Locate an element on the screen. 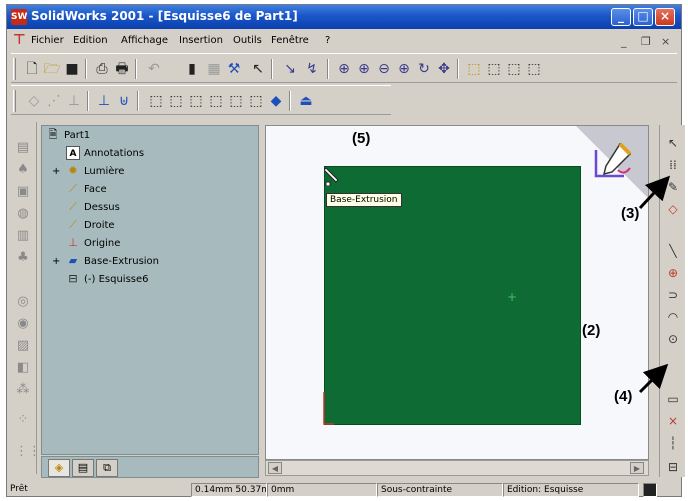 The image size is (688, 501). callout-arrows is located at coordinates (654, 284).